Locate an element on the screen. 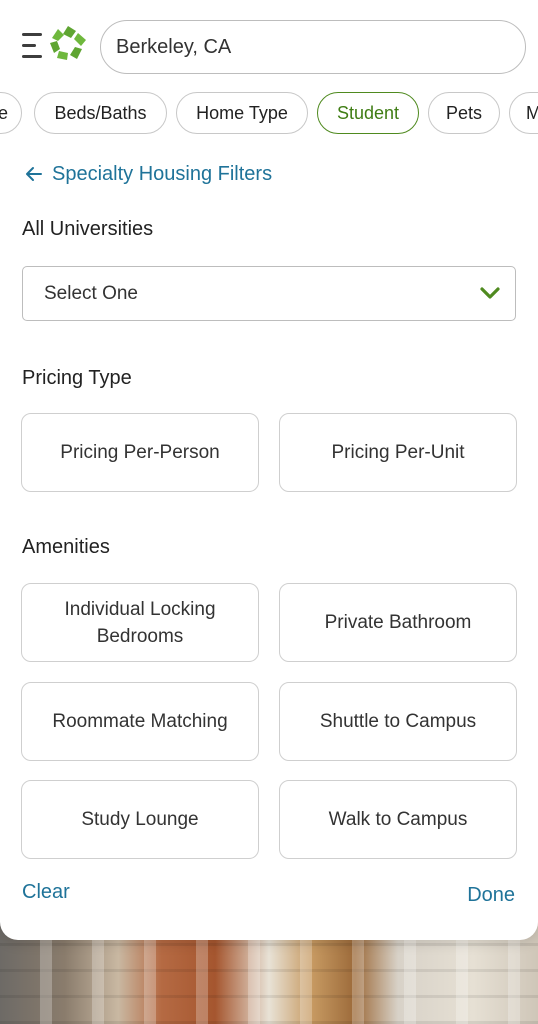 This screenshot has width=538, height=1024. filter-chip-row: e Beds/Baths Home Type Student Pets M is located at coordinates (269, 113).